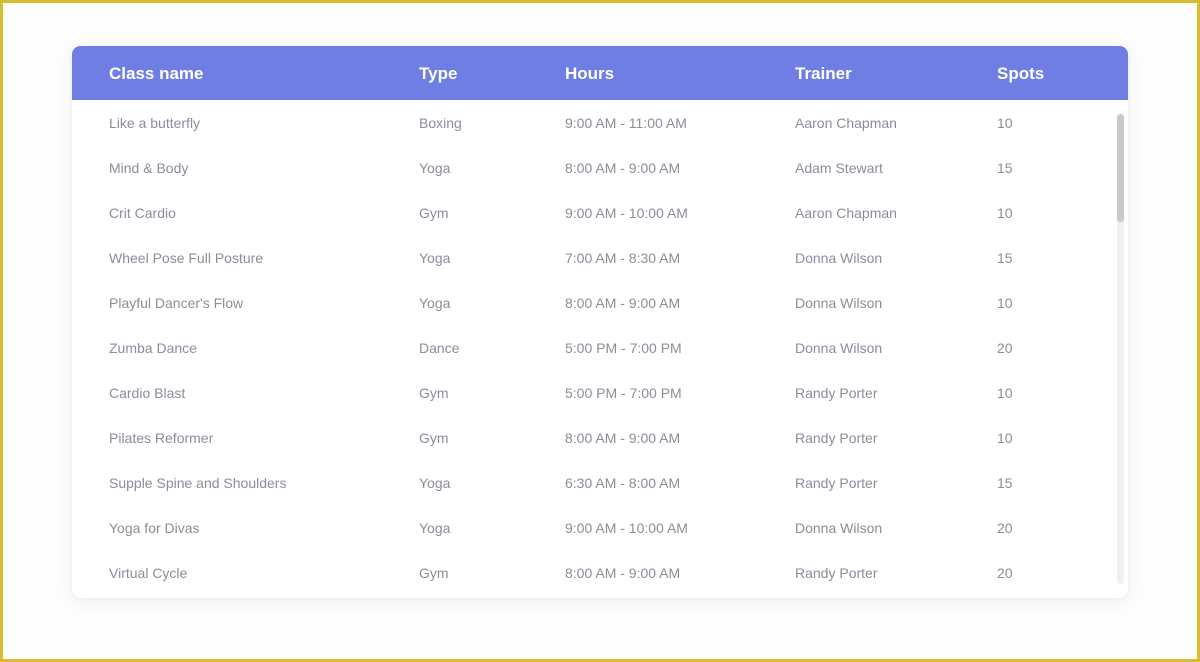 The width and height of the screenshot is (1200, 662). Describe the element at coordinates (154, 528) in the screenshot. I see `cell-class-name: Yoga for Divas` at that location.